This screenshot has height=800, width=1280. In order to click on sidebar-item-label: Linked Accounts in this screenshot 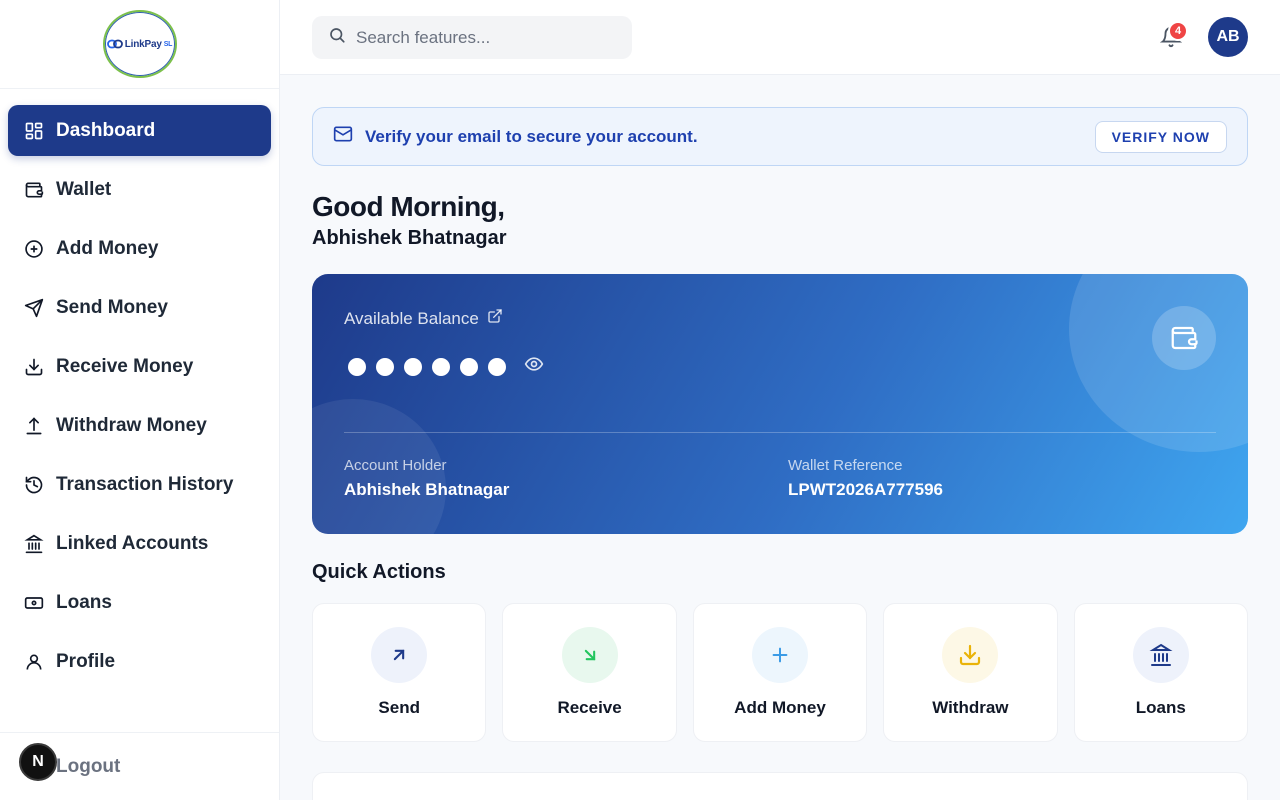, I will do `click(132, 543)`.